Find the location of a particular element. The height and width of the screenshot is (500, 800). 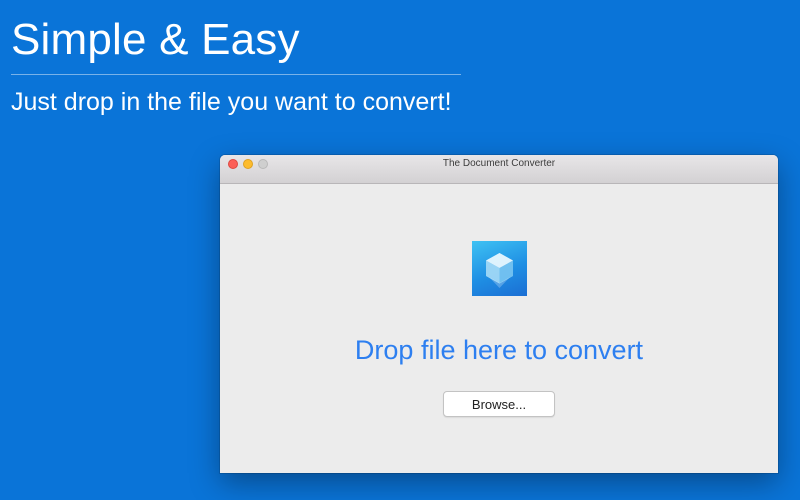

window-title: The Document Converter is located at coordinates (499, 163).